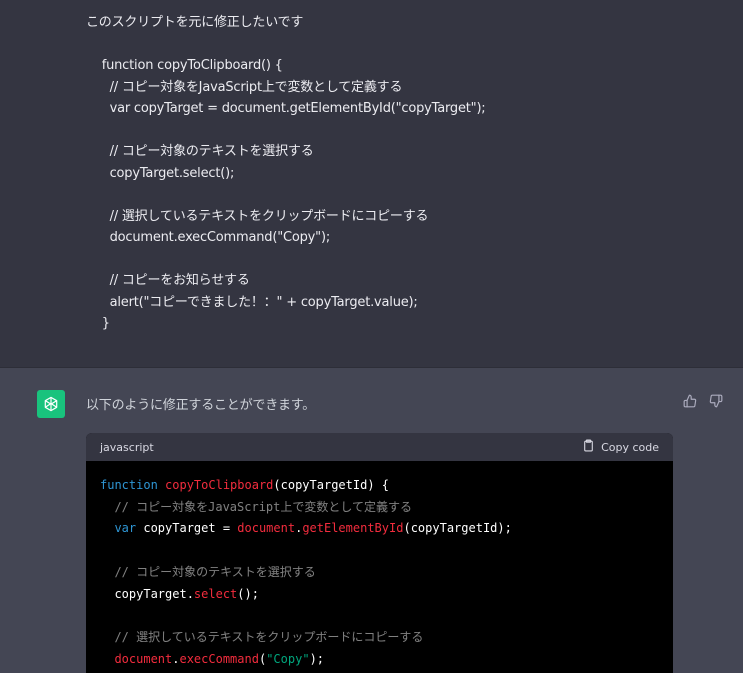 This screenshot has width=743, height=673. I want to click on code-token: // 選択しているテキストをクリップボードにコピーする, so click(262, 636).